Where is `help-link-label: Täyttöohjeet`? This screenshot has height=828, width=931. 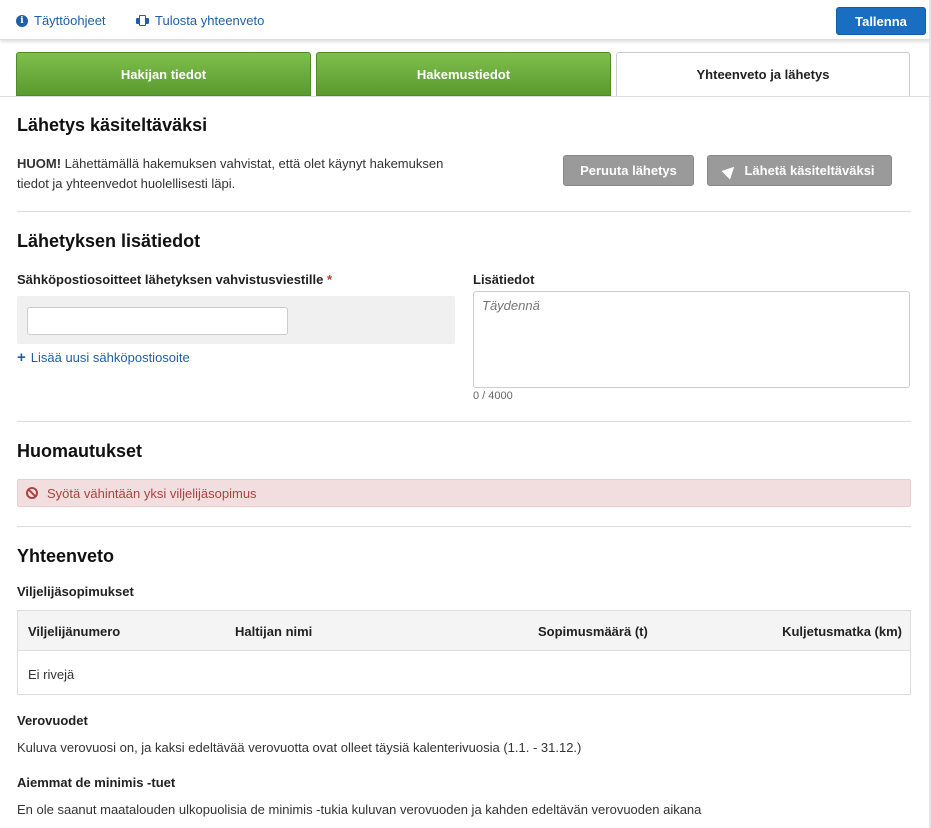 help-link-label: Täyttöohjeet is located at coordinates (70, 20).